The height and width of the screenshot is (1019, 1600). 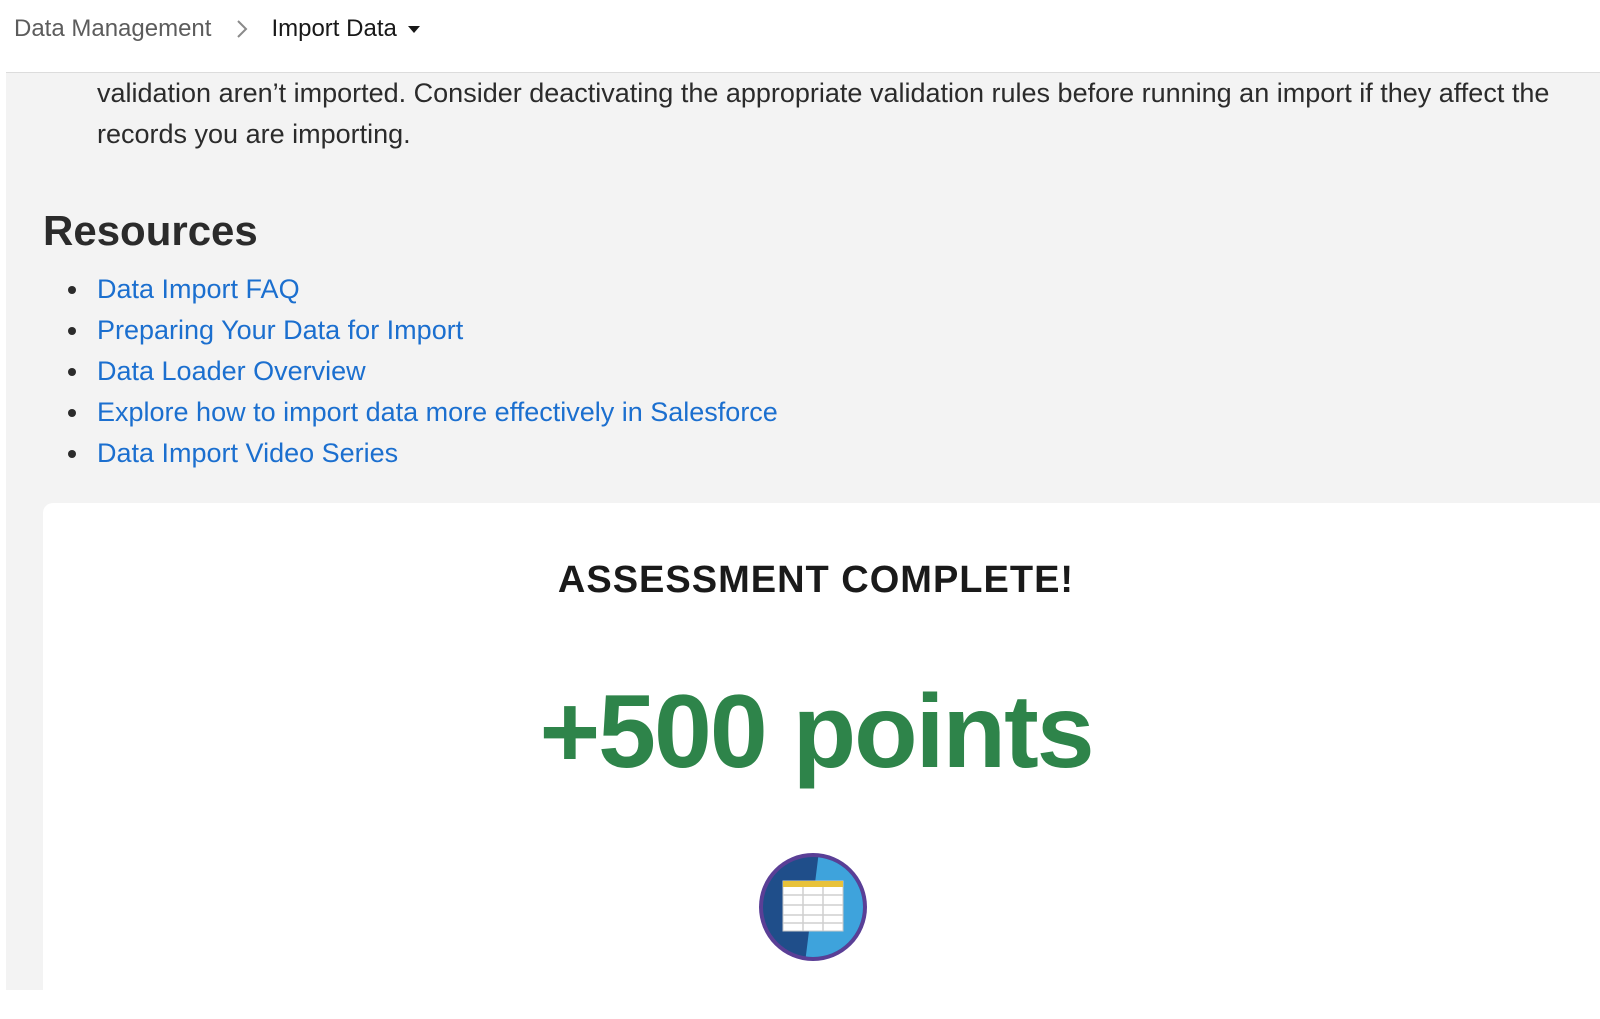 What do you see at coordinates (112, 29) in the screenshot?
I see `breadcrumb-parent: Data Management` at bounding box center [112, 29].